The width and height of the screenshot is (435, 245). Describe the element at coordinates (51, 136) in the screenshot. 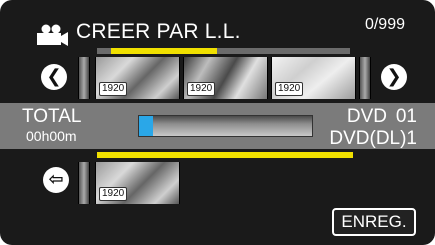

I see `total-time: 00h00m` at that location.